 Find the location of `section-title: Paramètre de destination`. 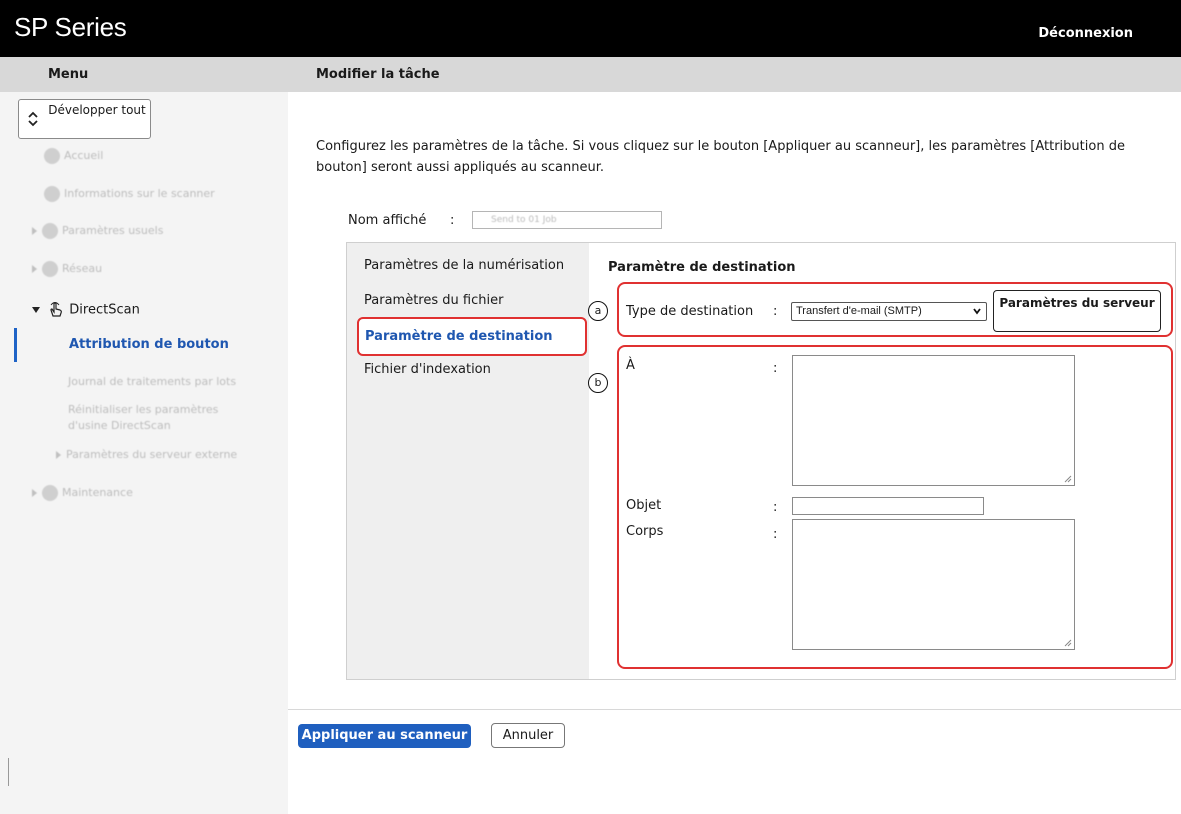

section-title: Paramètre de destination is located at coordinates (702, 267).